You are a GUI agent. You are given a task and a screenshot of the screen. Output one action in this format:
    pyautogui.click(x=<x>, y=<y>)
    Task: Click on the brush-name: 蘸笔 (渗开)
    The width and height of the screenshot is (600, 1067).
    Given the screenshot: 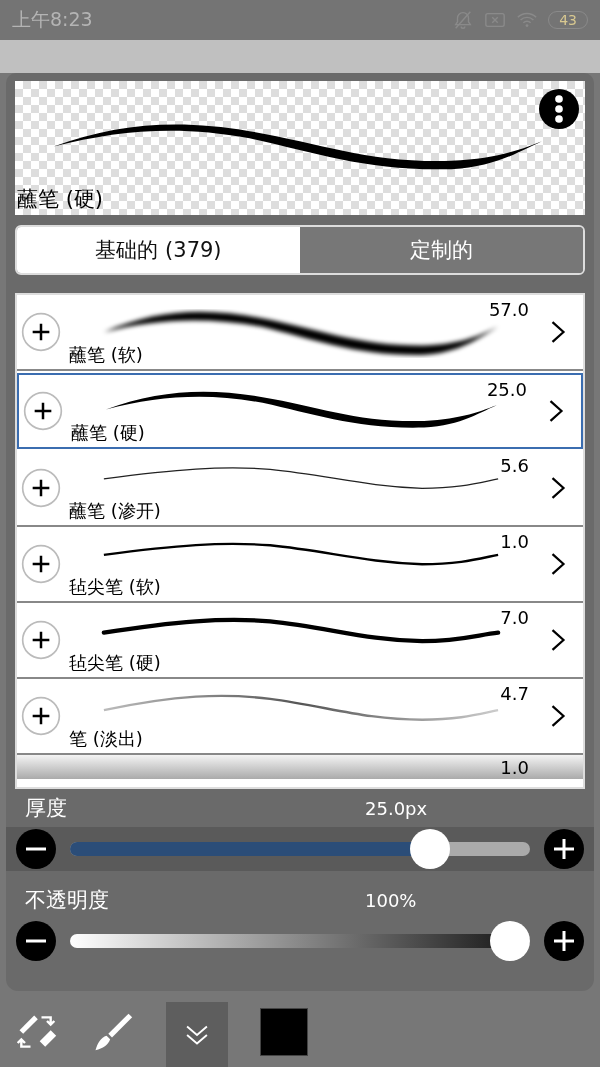 What is the action you would take?
    pyautogui.click(x=115, y=511)
    